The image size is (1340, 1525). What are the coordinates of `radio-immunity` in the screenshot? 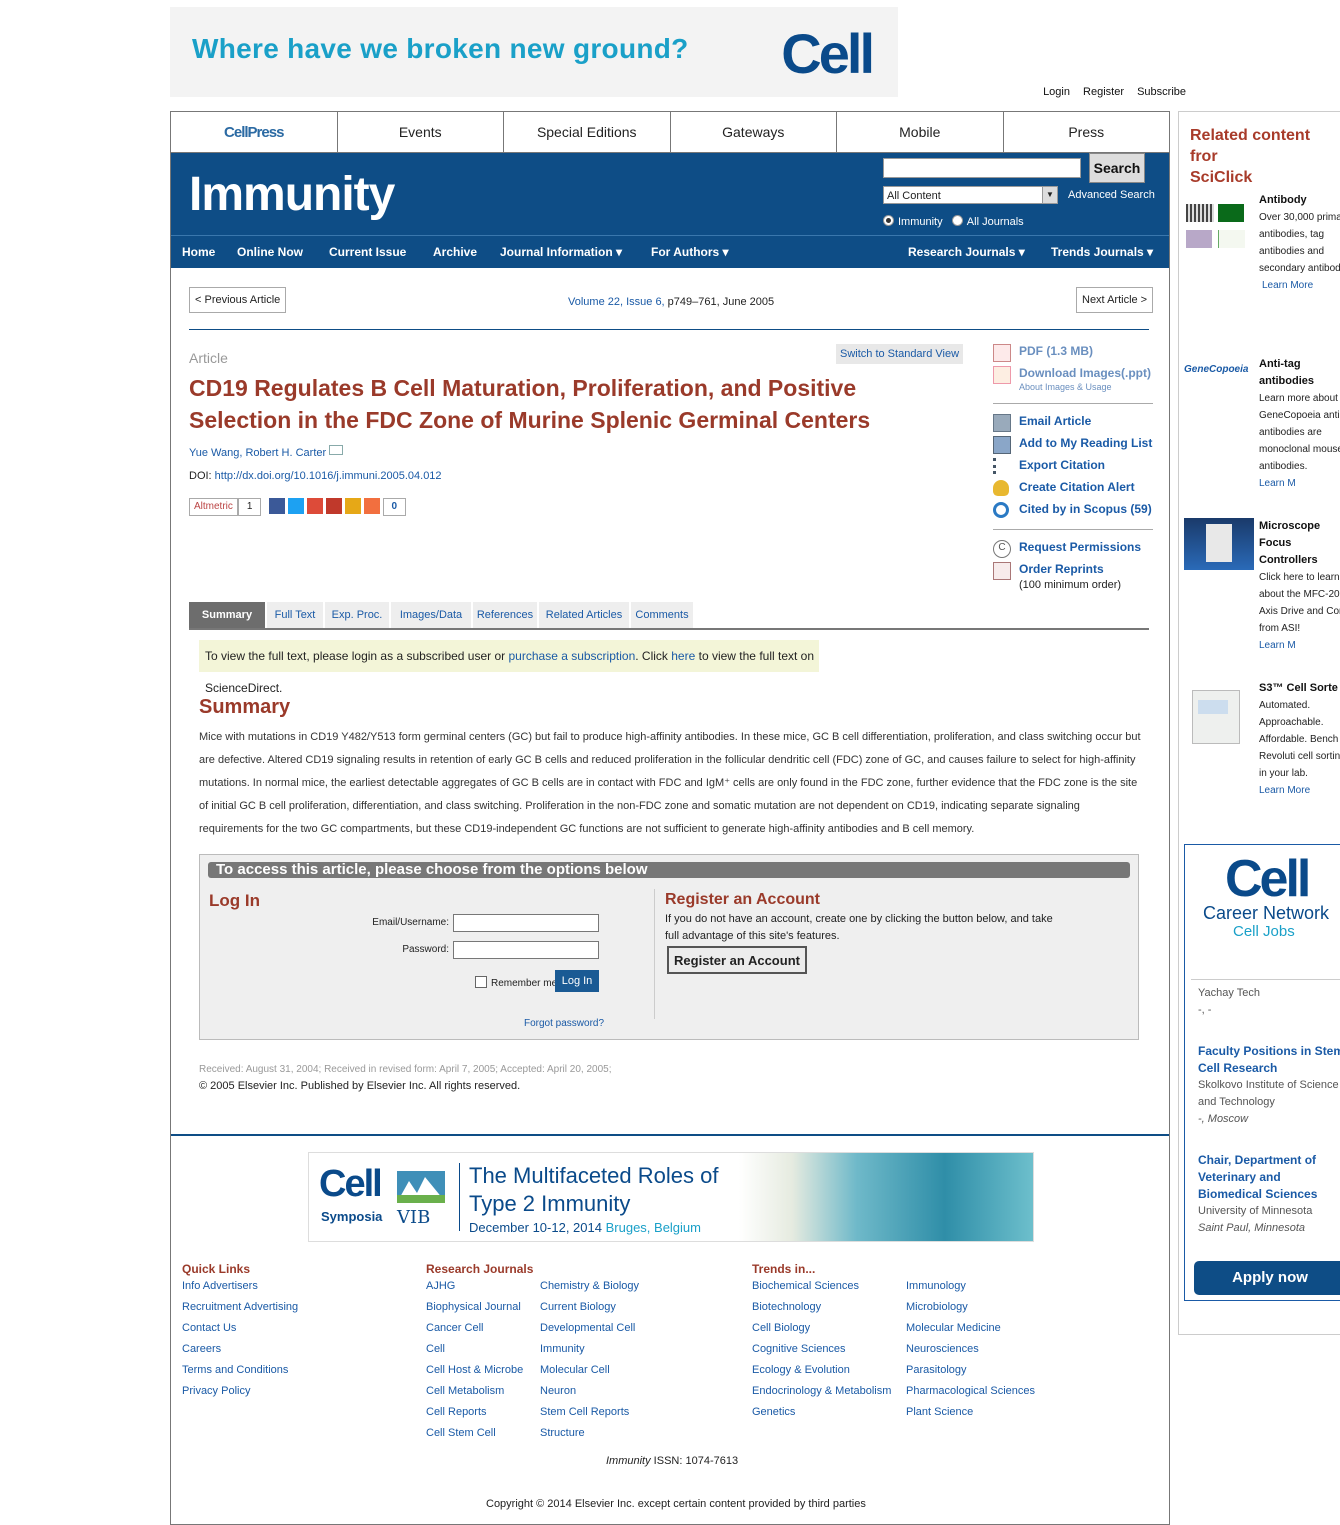 It's located at (888, 220).